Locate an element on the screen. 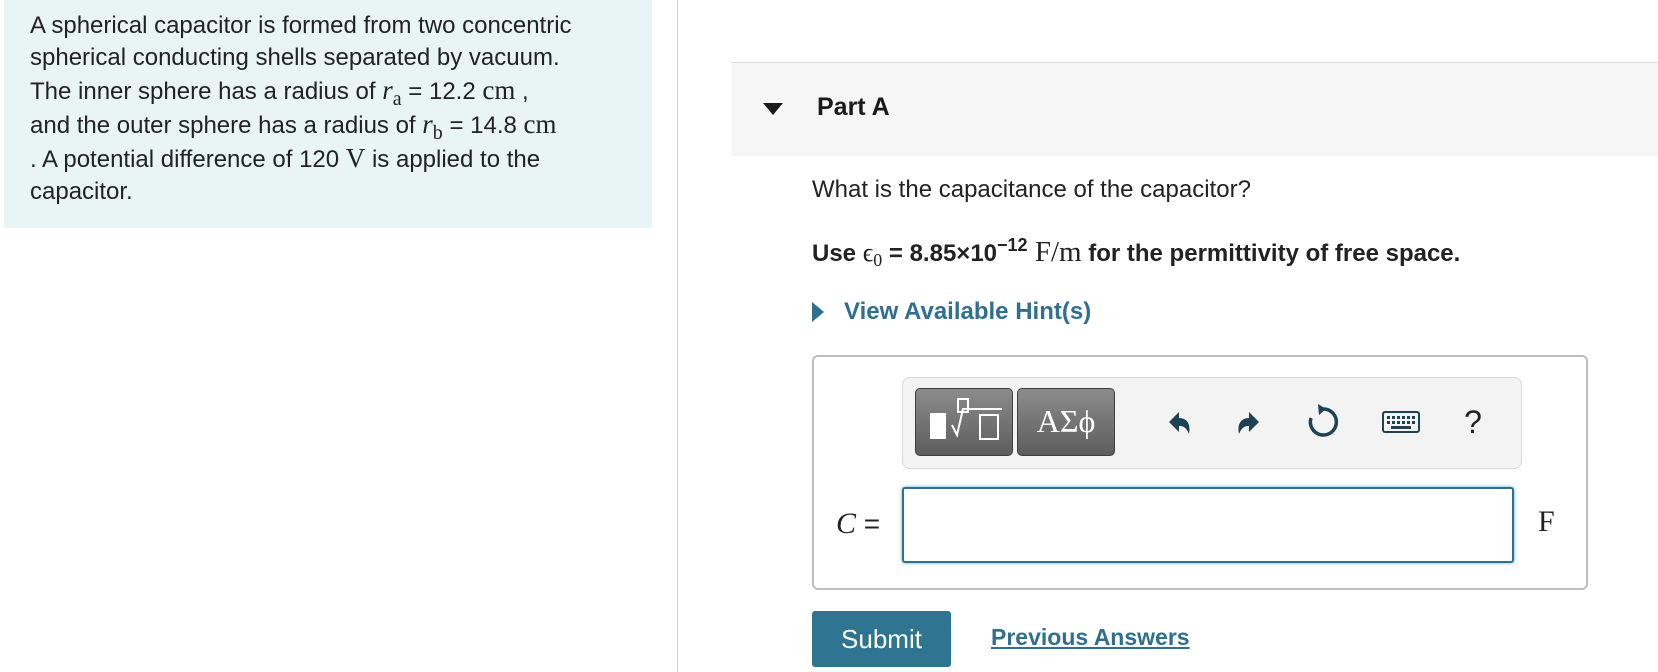  view-hints-label: View Available Hint(s) is located at coordinates (967, 312).